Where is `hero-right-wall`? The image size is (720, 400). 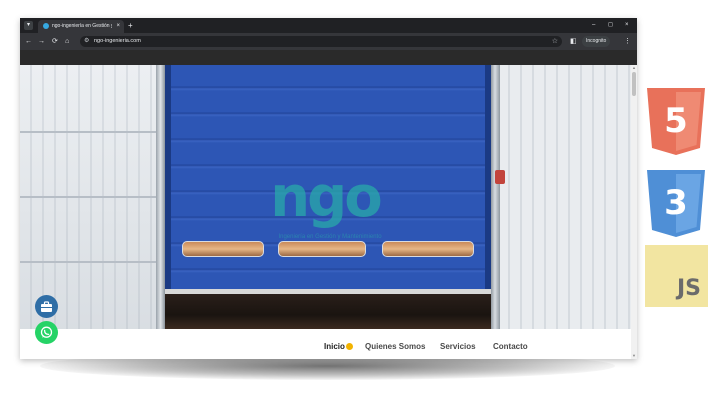 hero-right-wall is located at coordinates (564, 197).